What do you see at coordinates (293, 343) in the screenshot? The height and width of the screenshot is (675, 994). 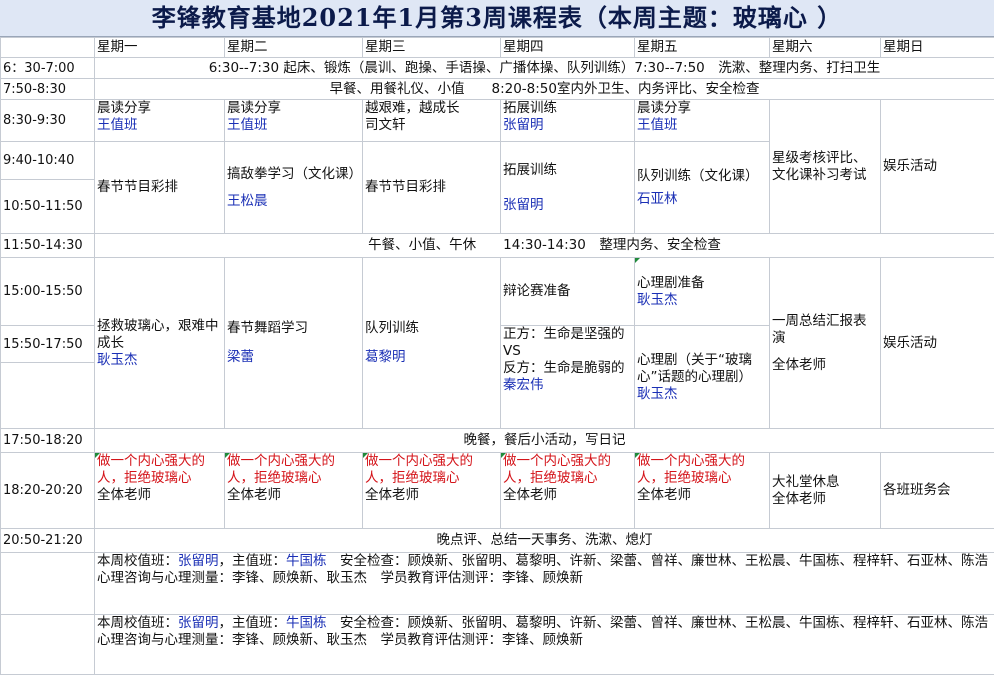 I see `schedule-cell: 春节舞蹈学习 梁蕾` at bounding box center [293, 343].